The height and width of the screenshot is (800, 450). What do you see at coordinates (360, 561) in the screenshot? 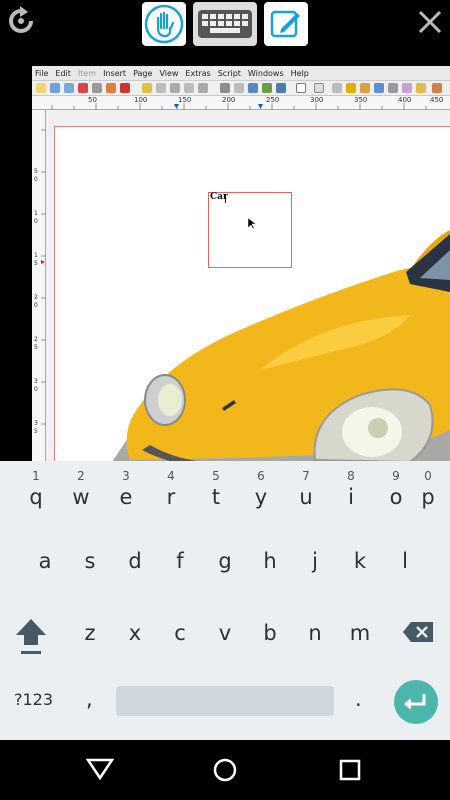
I see `key-k: k` at bounding box center [360, 561].